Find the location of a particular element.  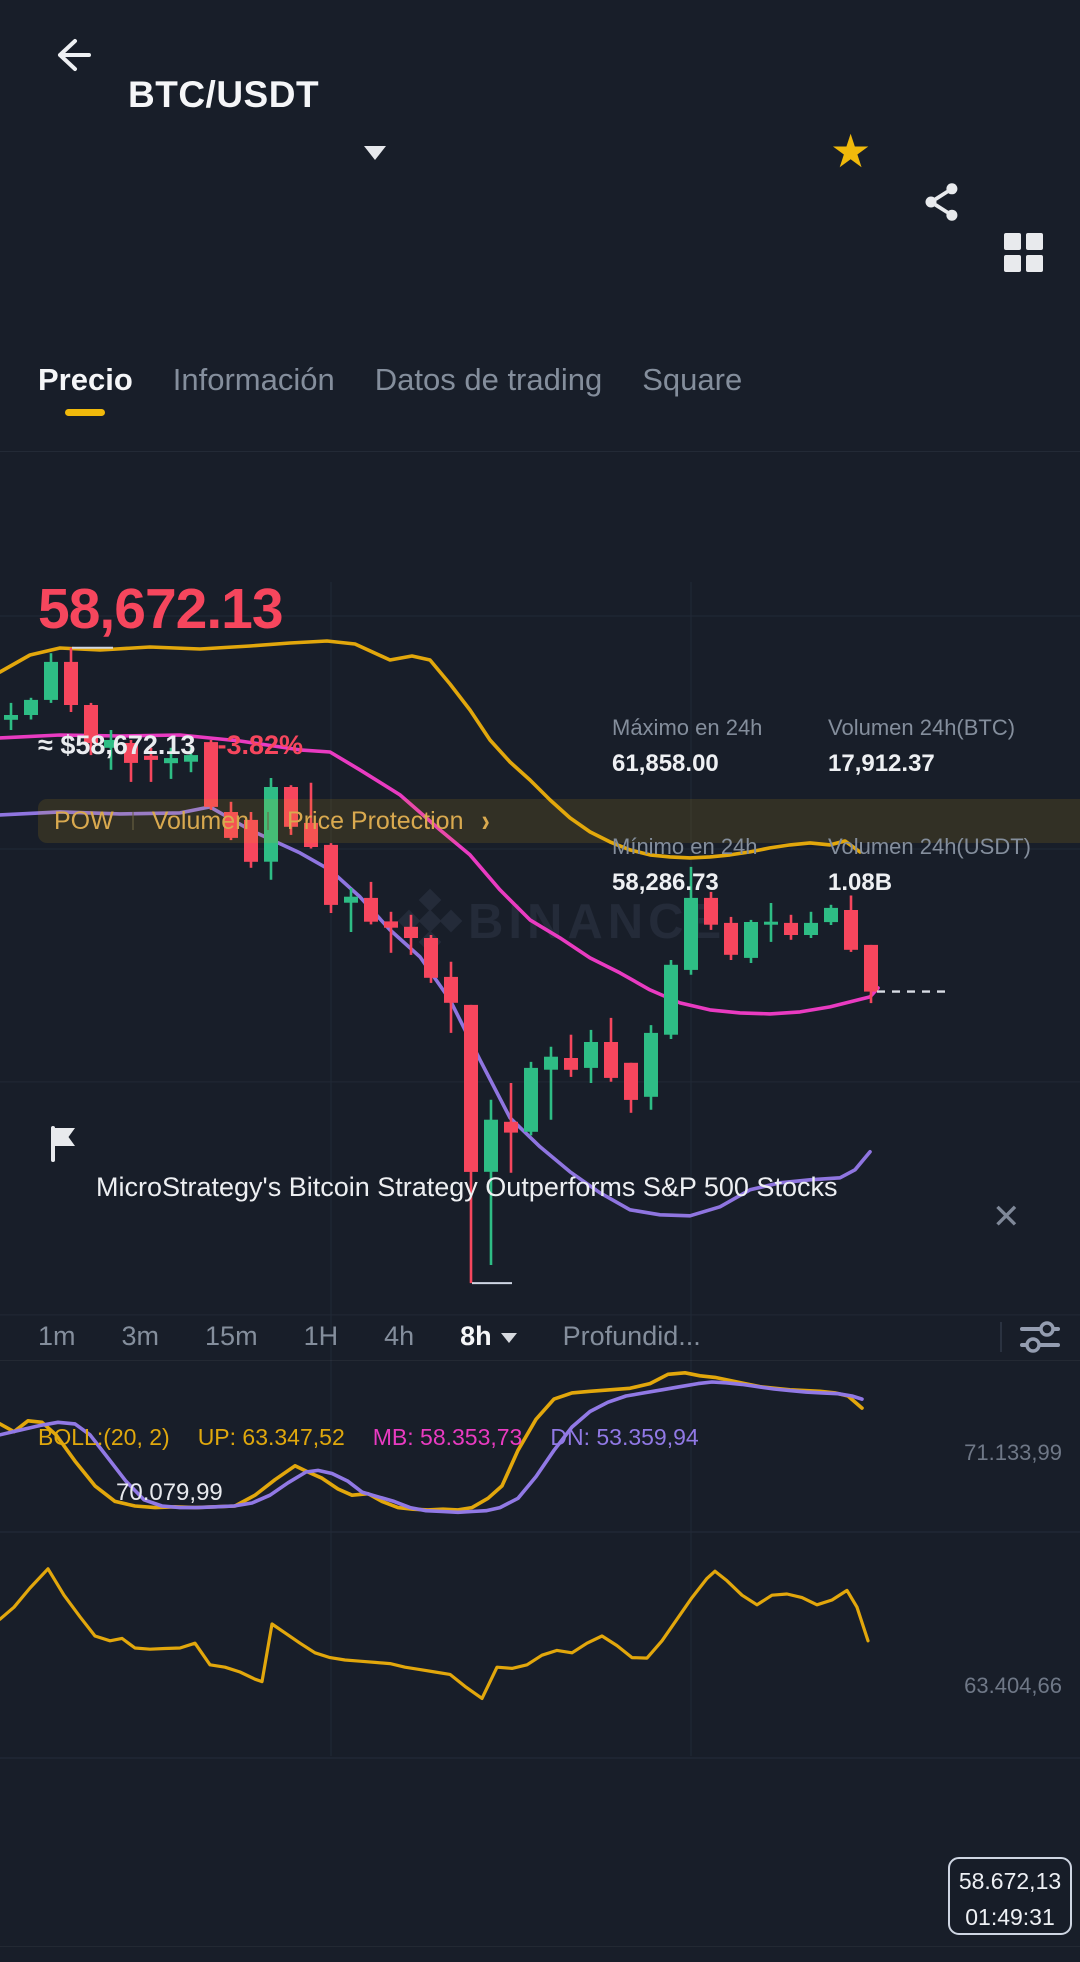

stat-24h: Volumen 24h(BTC) 17,912.37 is located at coordinates (948, 746).